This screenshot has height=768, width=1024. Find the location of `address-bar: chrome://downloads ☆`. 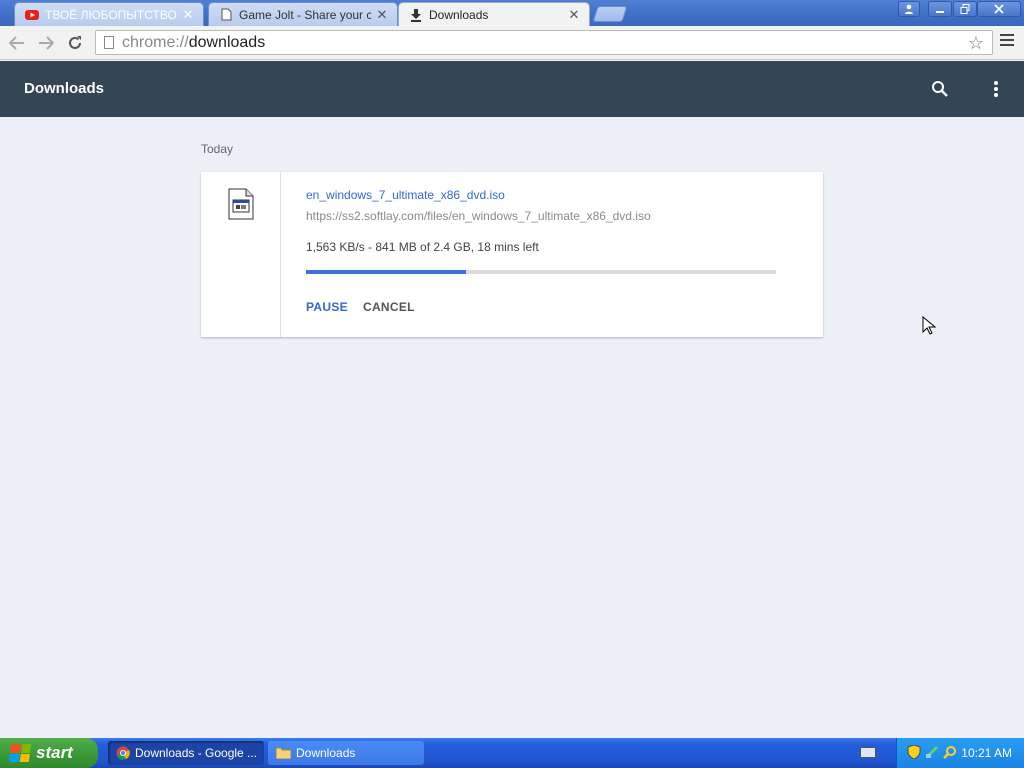

address-bar: chrome://downloads ☆ is located at coordinates (544, 42).